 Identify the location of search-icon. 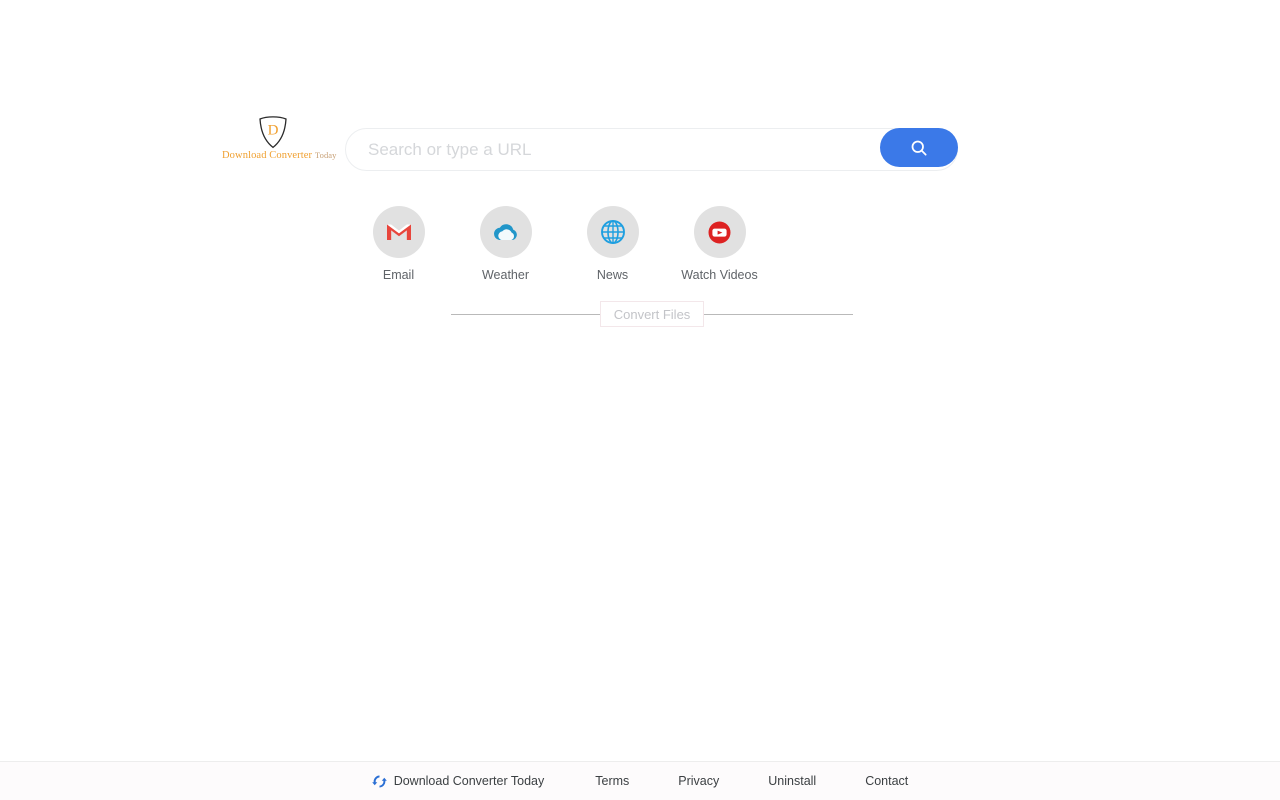
(919, 148).